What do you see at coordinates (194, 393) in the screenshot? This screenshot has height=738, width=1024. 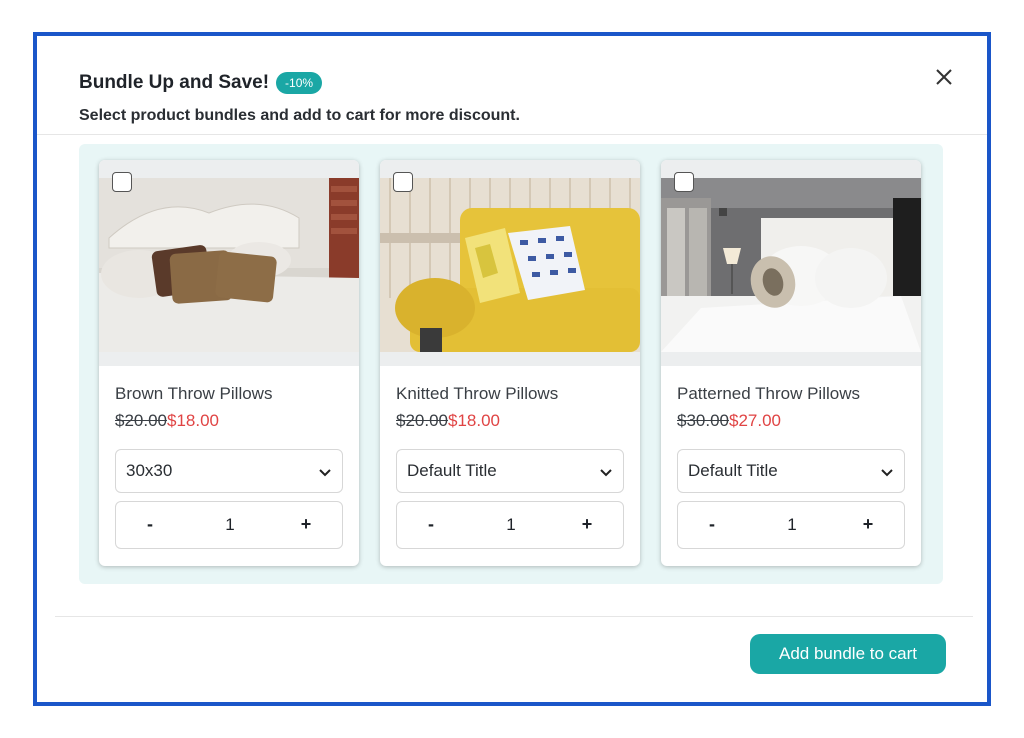 I see `product-name: Brown Throw Pillows` at bounding box center [194, 393].